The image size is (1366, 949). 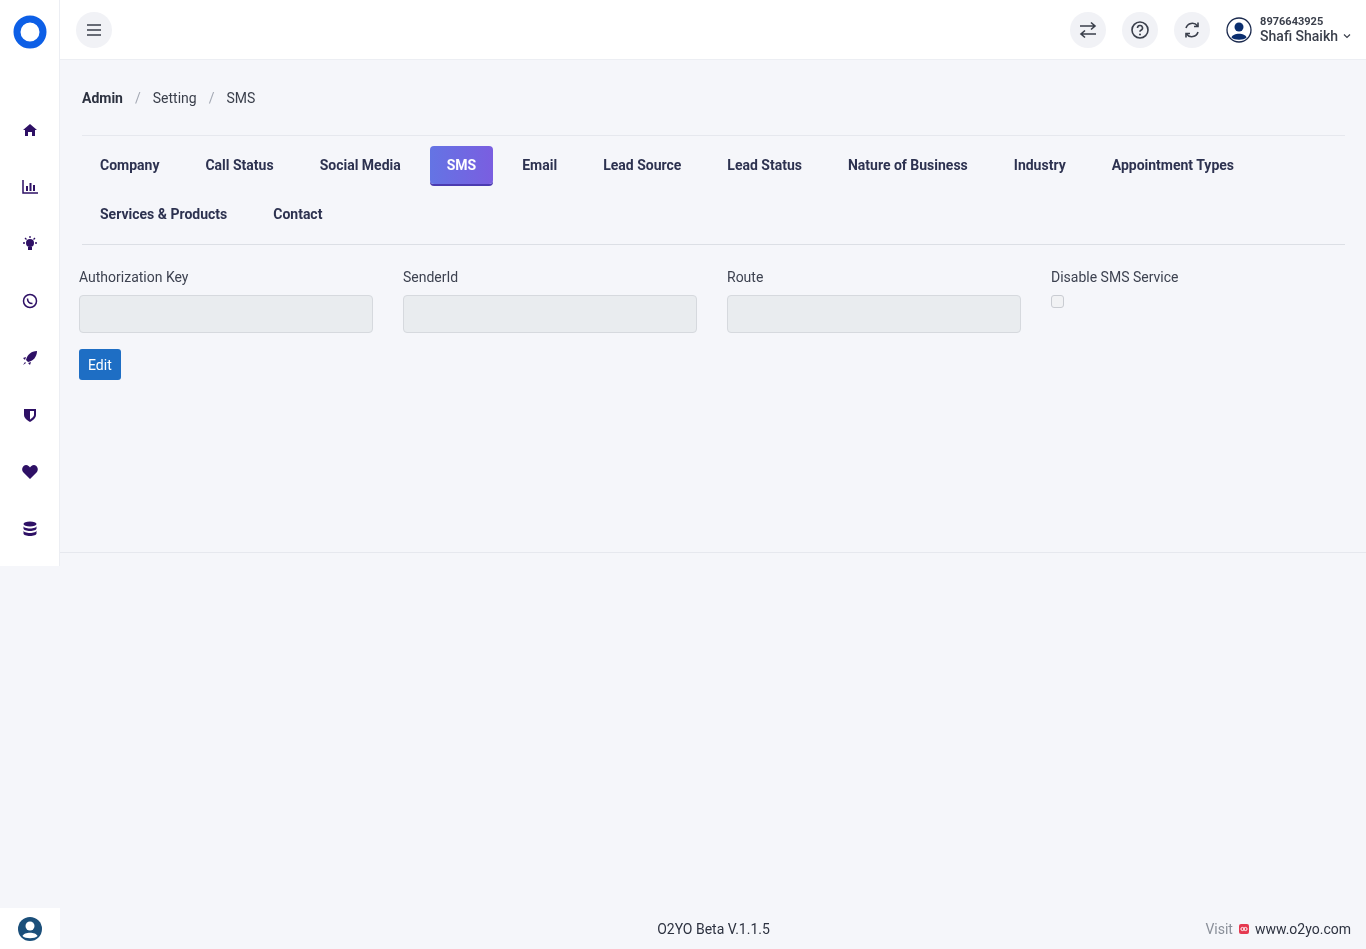 I want to click on field-label: SenderId, so click(x=431, y=277).